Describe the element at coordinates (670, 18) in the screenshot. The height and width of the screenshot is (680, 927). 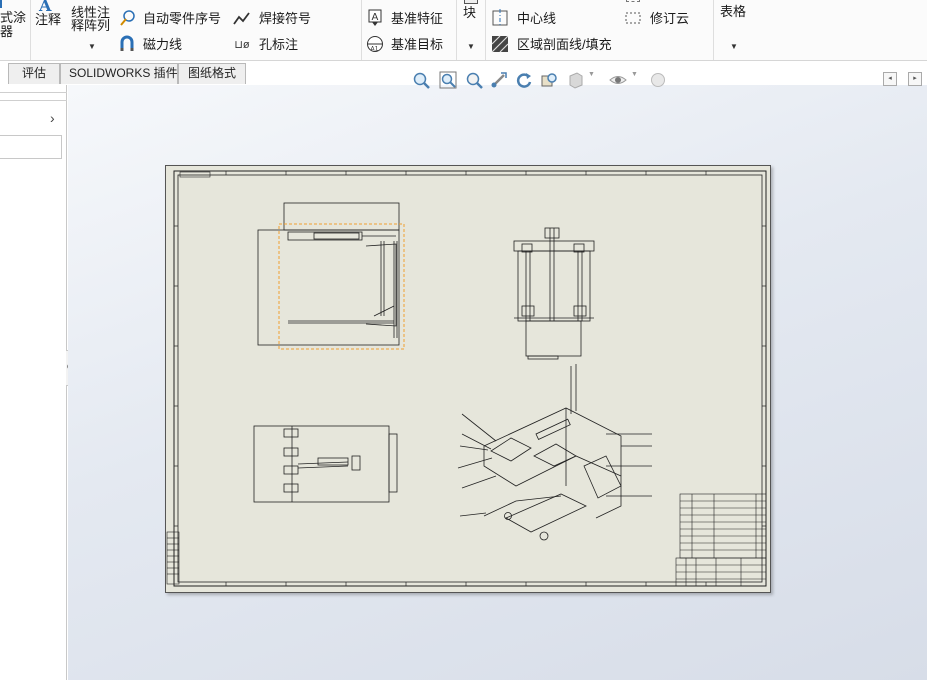
I see `revision-cloud-label: 修订云` at that location.